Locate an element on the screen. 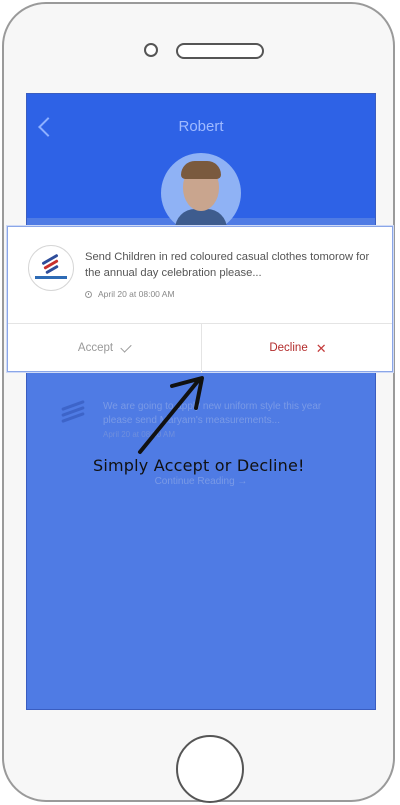 The height and width of the screenshot is (805, 400). avatar is located at coordinates (201, 193).